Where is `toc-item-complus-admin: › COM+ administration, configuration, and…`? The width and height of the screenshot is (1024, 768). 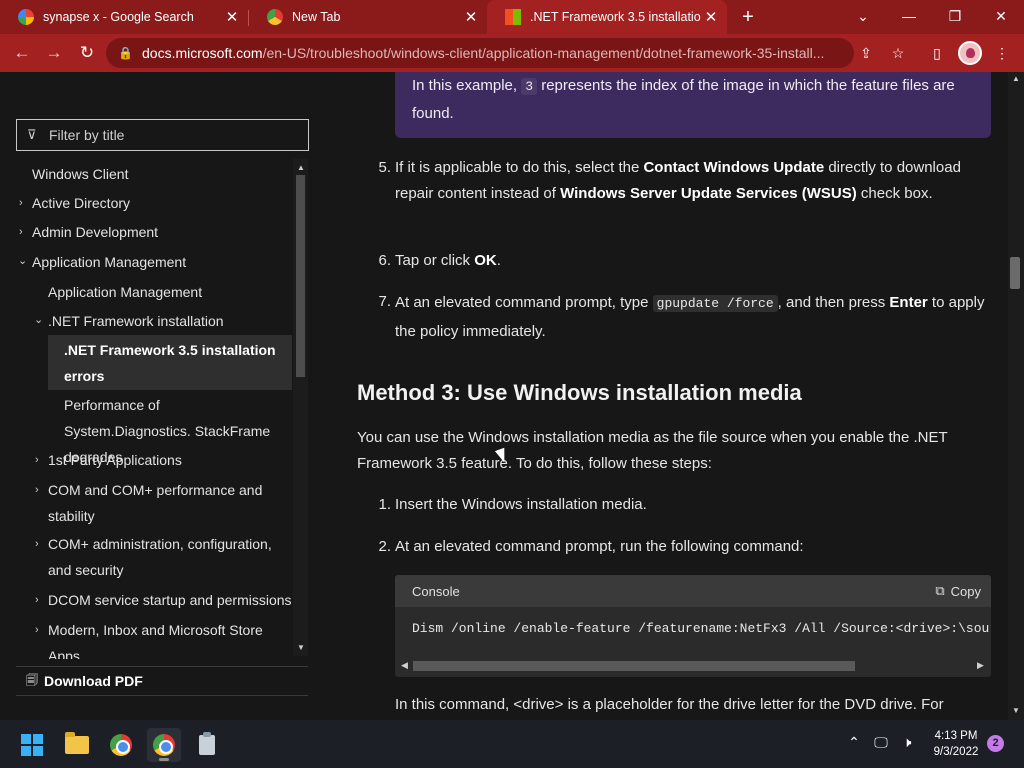
toc-item-complus-admin: › COM+ administration, configuration, and… is located at coordinates (154, 558).